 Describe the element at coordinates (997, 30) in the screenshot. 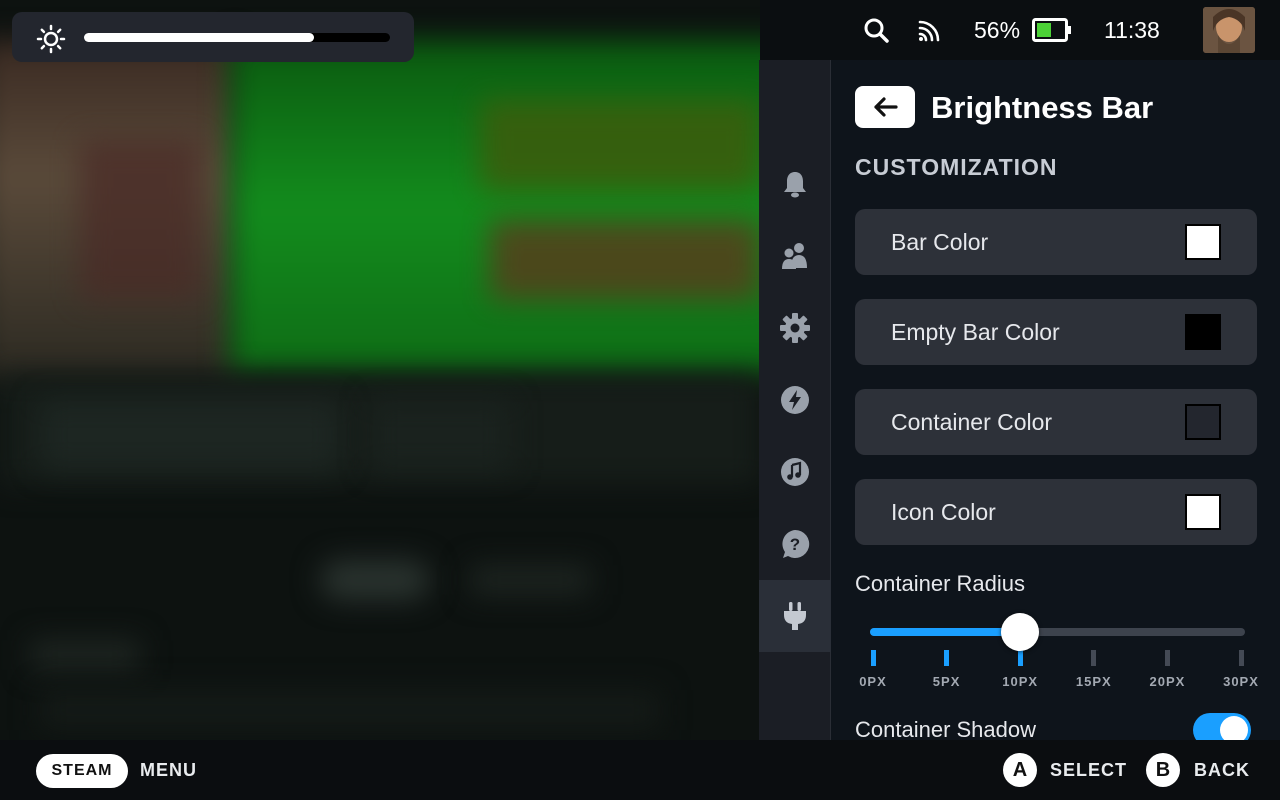

I see `battery-percent: 56%` at that location.